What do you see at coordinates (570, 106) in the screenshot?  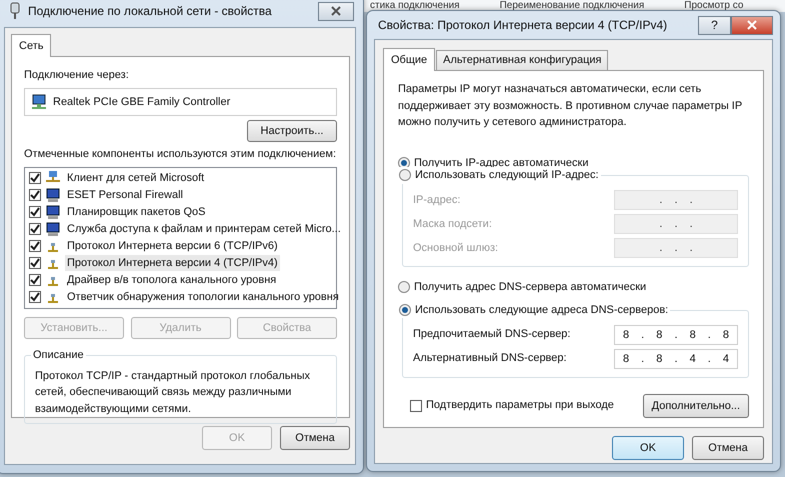 I see `intro-text: Параметры IP могут назначаться автоматически, если сеть поддерживает эту возможность. В противном случае параметры IP можно получить у сетевого администратора.` at bounding box center [570, 106].